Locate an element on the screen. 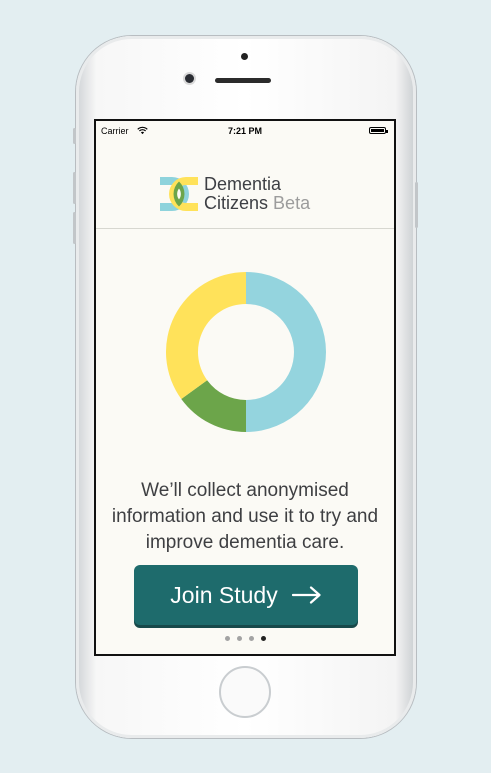 This screenshot has width=491, height=773. dementia-citizens-logo-icon is located at coordinates (179, 194).